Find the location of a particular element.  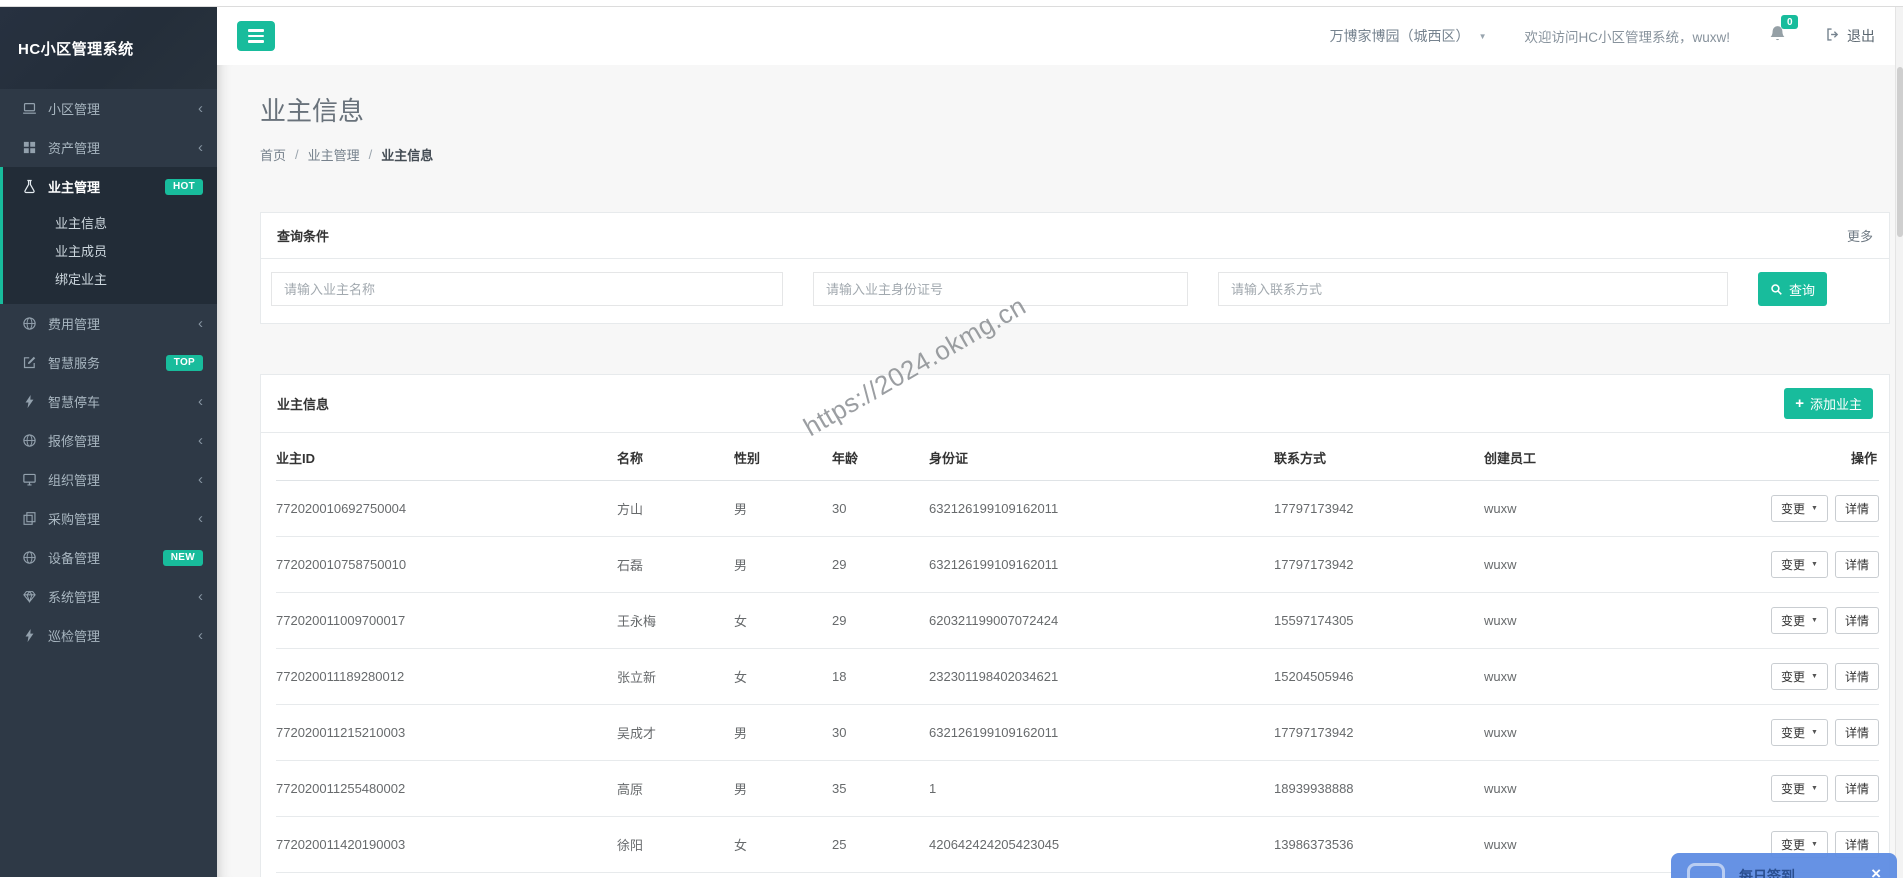

cell-idcard: 620321199007072424 is located at coordinates (1101, 620).